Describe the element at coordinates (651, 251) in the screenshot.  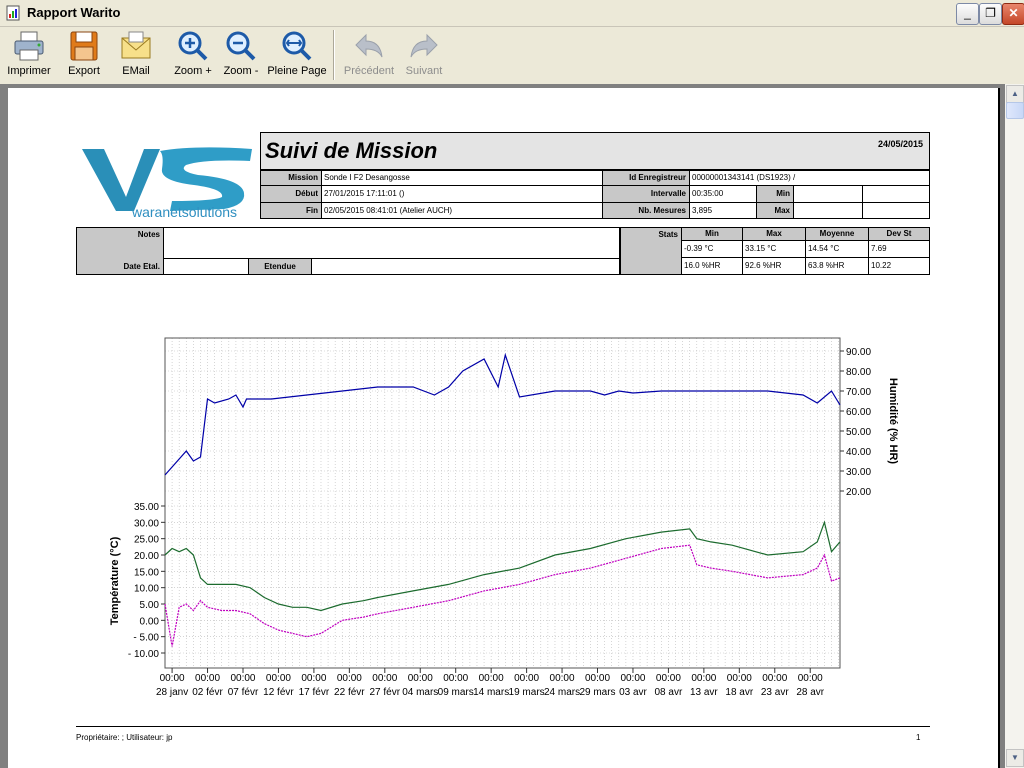
I see `stats-label: Stats` at that location.